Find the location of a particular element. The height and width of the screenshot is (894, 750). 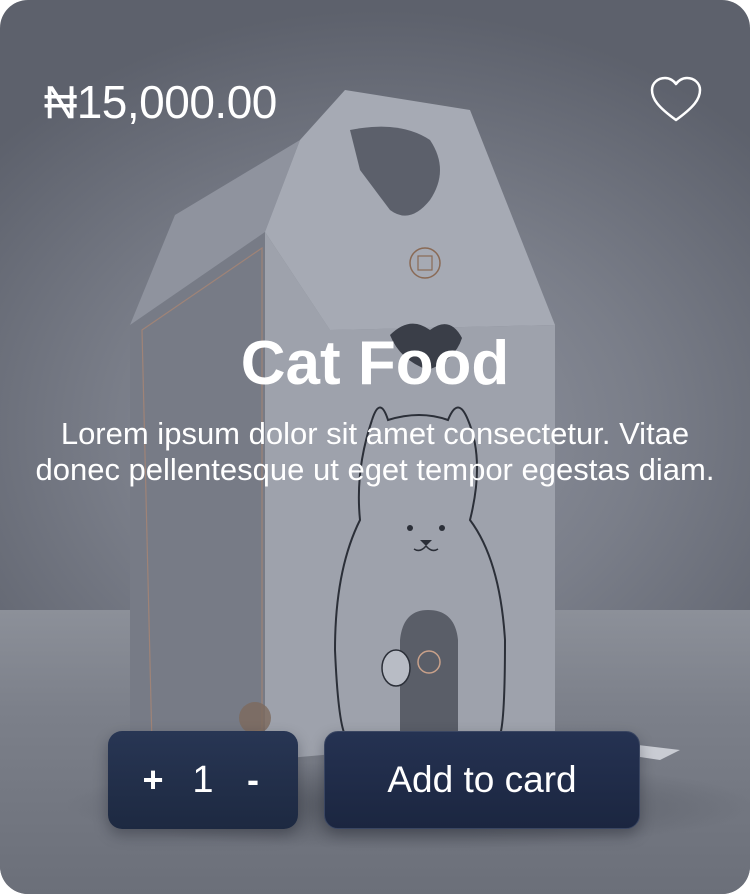

favorite-button is located at coordinates (676, 100).